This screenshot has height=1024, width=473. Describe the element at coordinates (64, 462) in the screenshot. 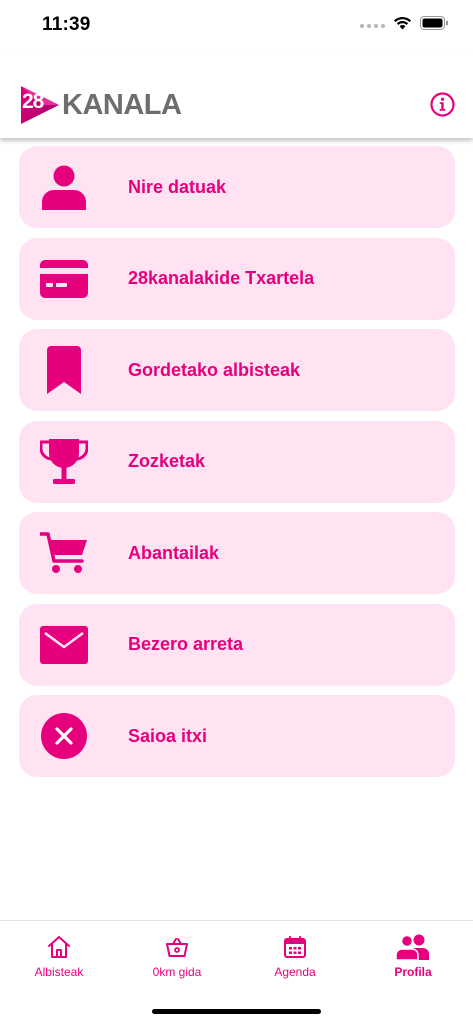

I see `trophy-icon` at that location.